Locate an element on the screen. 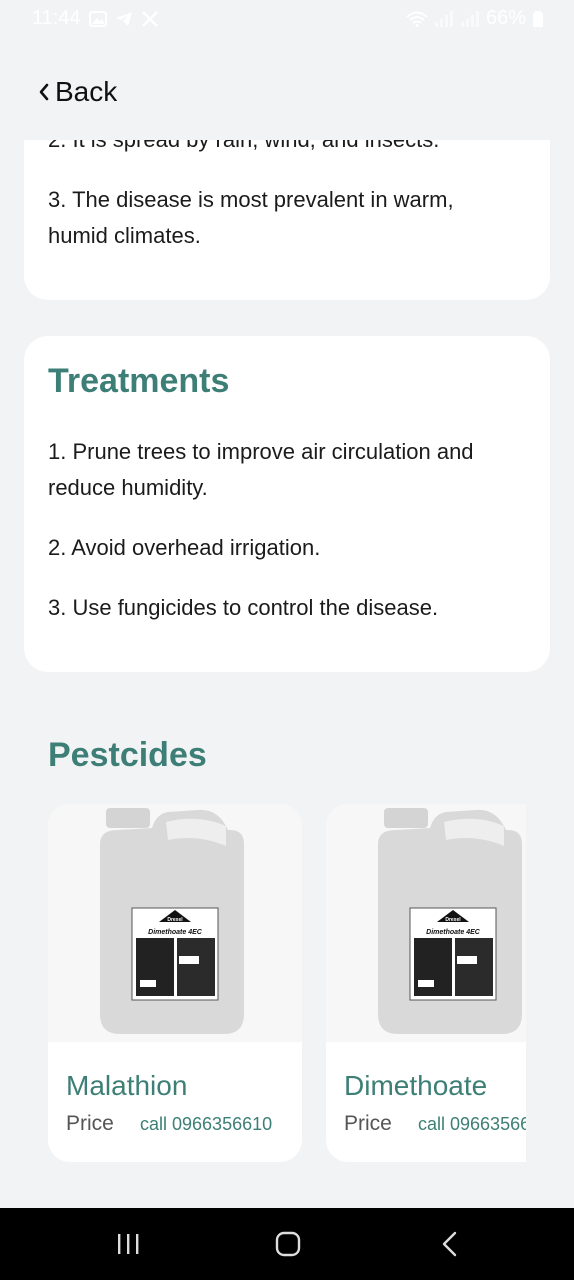  back-button: Back is located at coordinates (76, 92).